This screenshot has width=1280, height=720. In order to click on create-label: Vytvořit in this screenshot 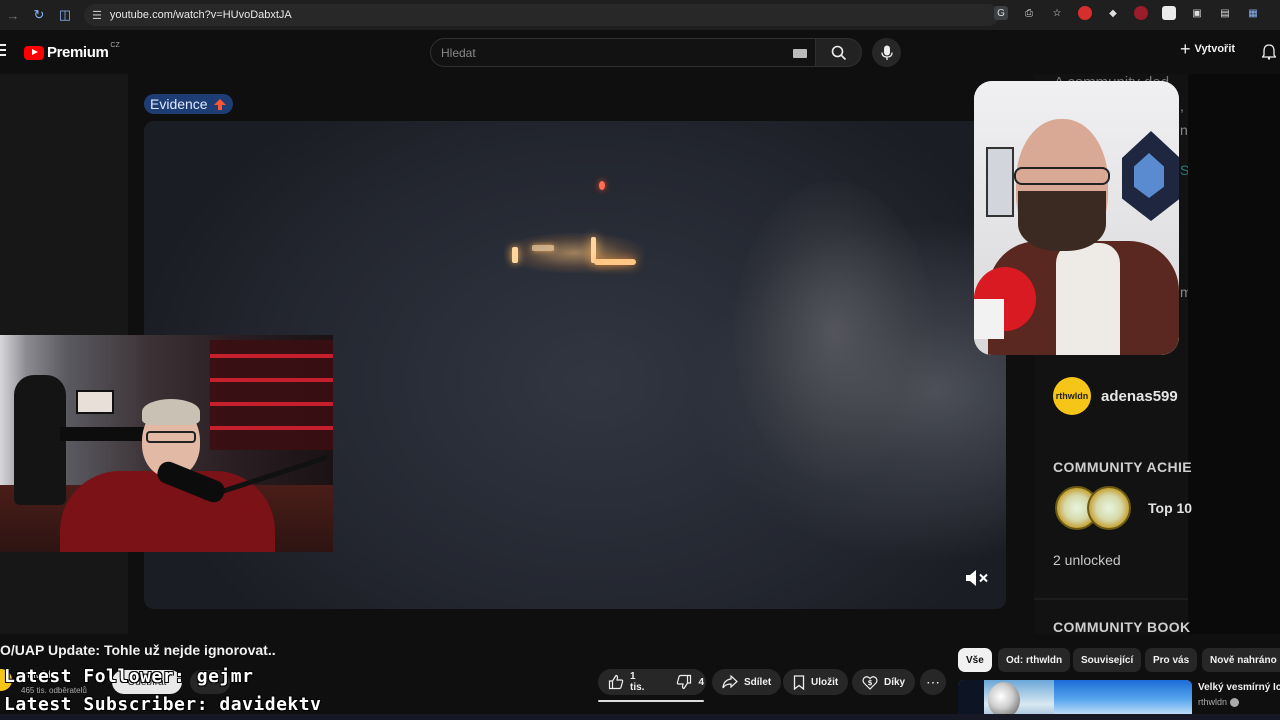, I will do `click(1215, 49)`.